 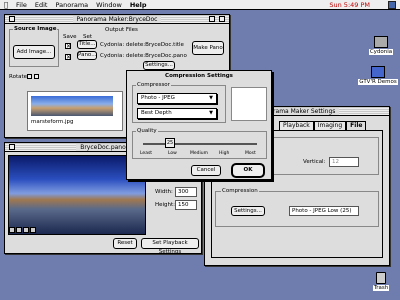 What do you see at coordinates (68, 46) in the screenshot?
I see `save-title-checkbox: ✕` at bounding box center [68, 46].